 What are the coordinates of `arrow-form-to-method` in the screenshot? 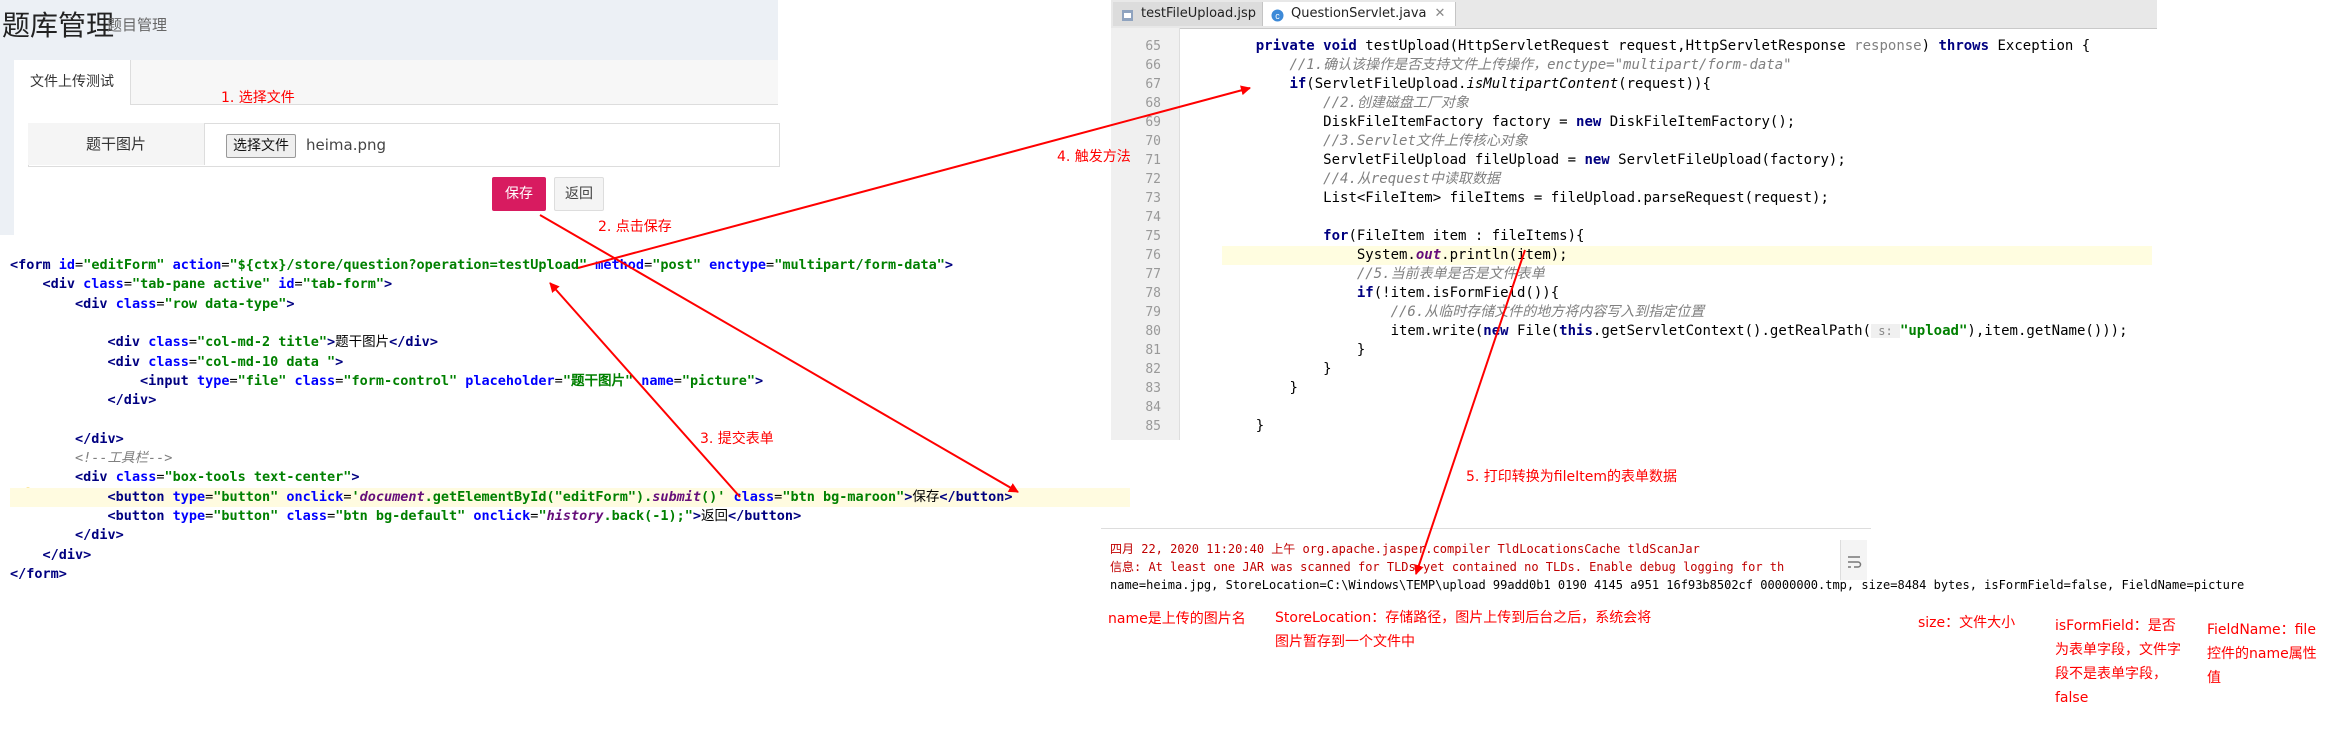 It's located at (914, 177).